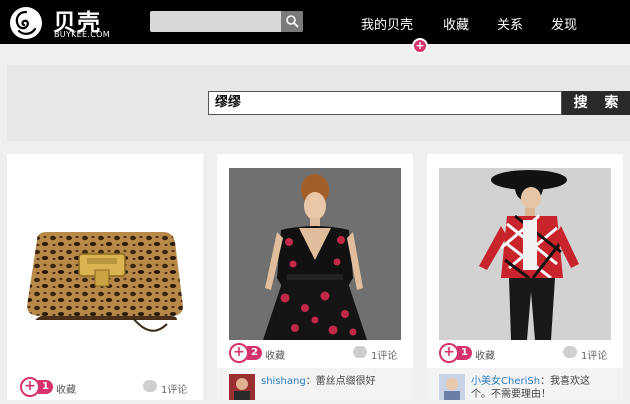 The height and width of the screenshot is (404, 630). I want to click on nav-discover: 发现, so click(564, 23).